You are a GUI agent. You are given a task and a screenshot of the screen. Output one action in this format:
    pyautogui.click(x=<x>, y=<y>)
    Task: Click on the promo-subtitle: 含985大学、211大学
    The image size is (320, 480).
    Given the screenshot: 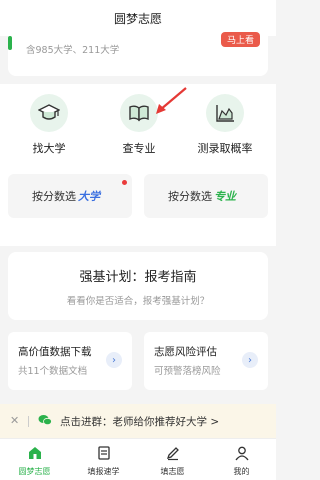 What is the action you would take?
    pyautogui.click(x=73, y=50)
    